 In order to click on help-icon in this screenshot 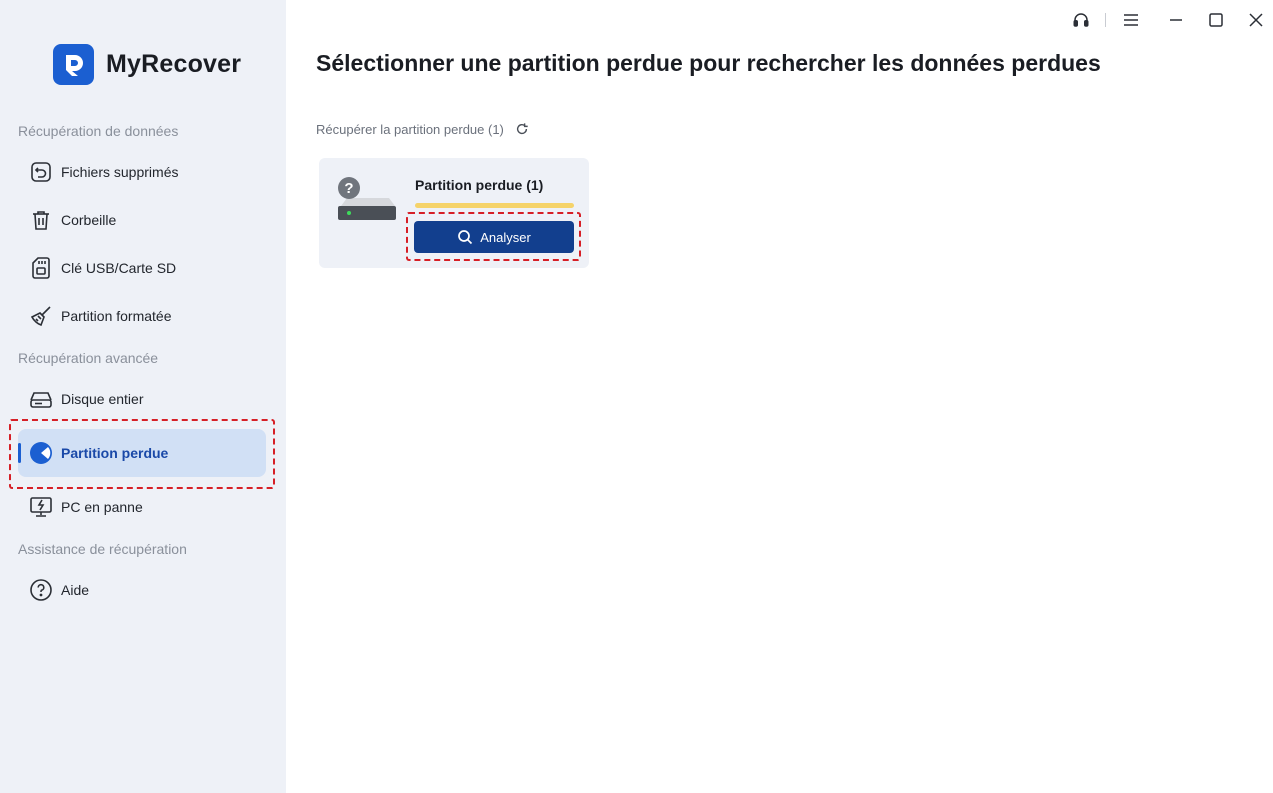, I will do `click(41, 590)`.